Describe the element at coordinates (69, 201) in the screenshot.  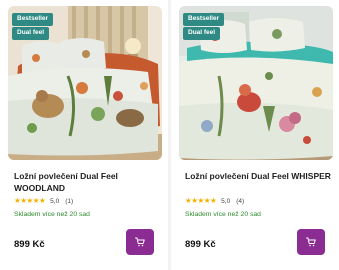
I see `review-count: (1)` at that location.